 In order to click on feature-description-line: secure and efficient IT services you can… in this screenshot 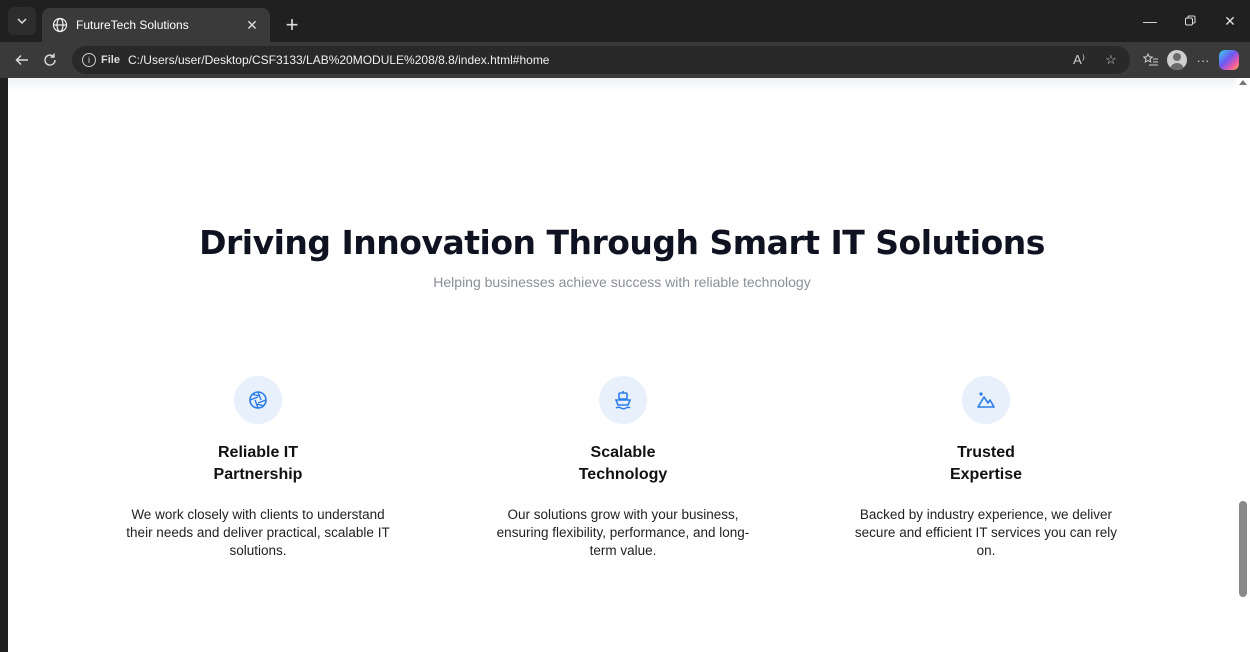, I will do `click(986, 532)`.